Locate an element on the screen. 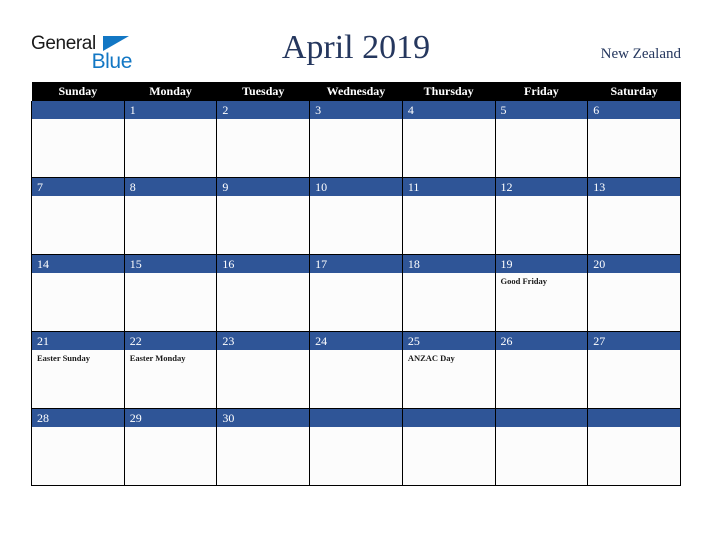 Image resolution: width=712 pixels, height=550 pixels. day-number: 4 is located at coordinates (448, 110).